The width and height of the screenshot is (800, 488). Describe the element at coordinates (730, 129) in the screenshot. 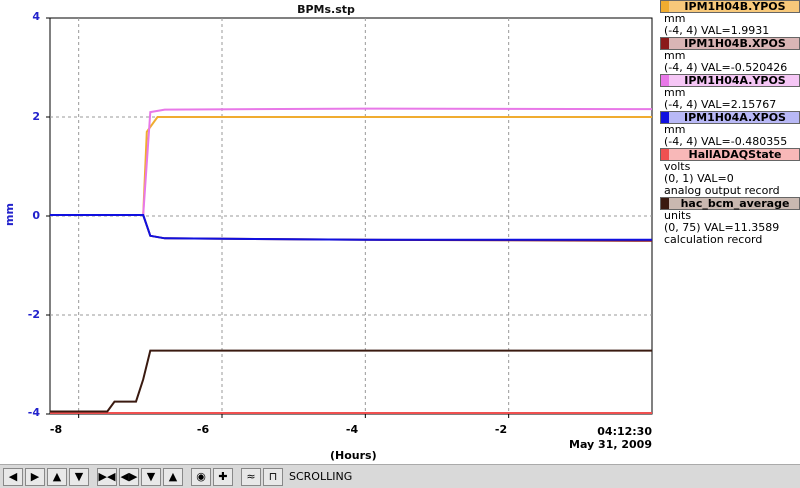

I see `legend-entry: IPM1H04A.XPOS mm (-4, 4) VAL=-0.480355` at that location.